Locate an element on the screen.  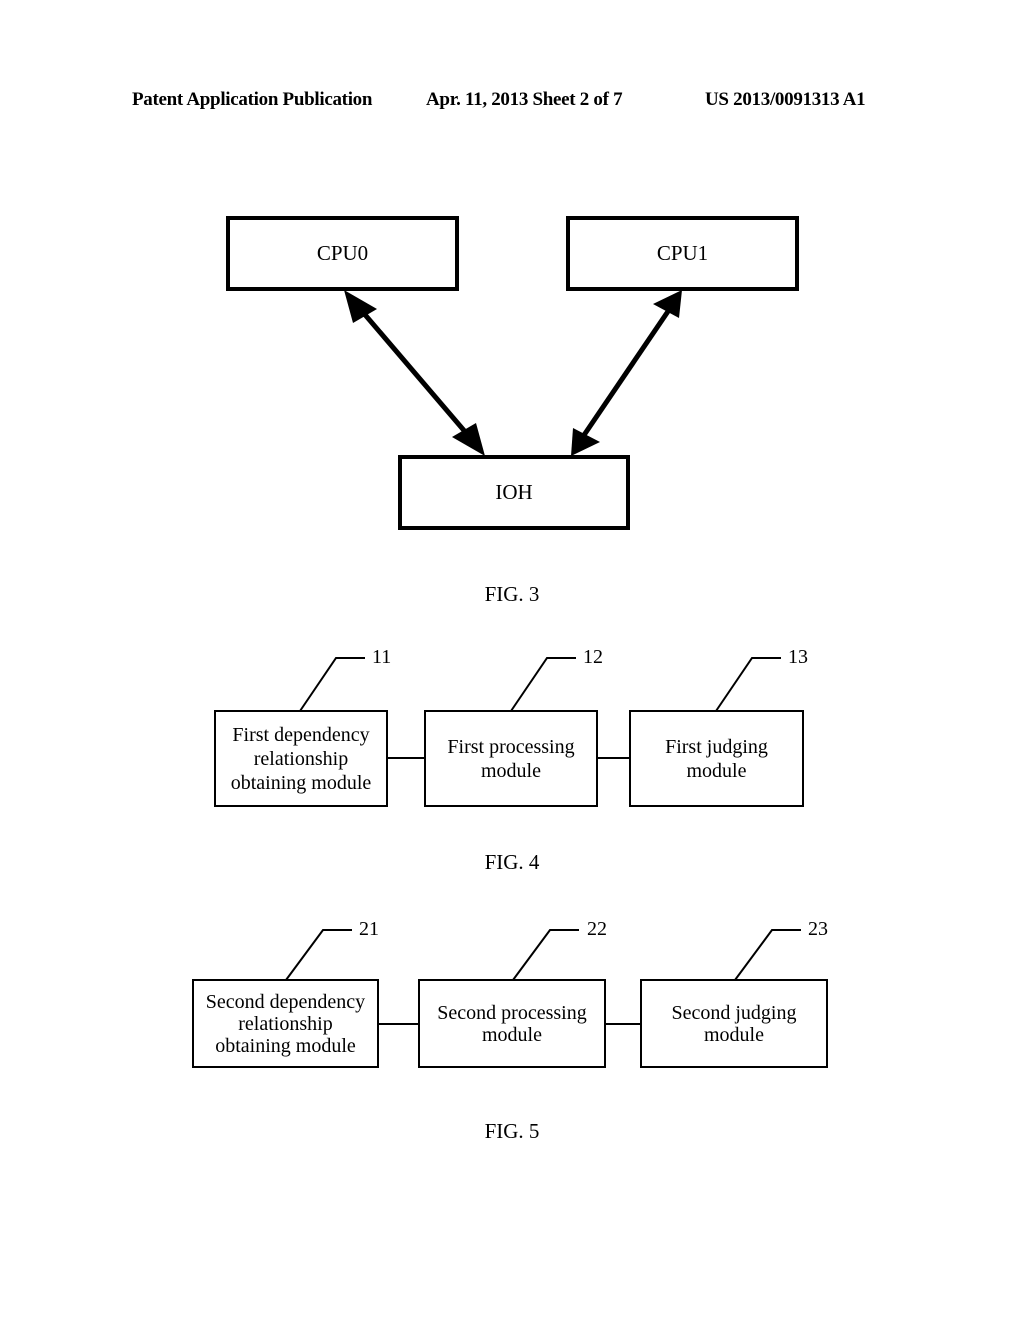
node-ioh: IOH is located at coordinates (514, 492).